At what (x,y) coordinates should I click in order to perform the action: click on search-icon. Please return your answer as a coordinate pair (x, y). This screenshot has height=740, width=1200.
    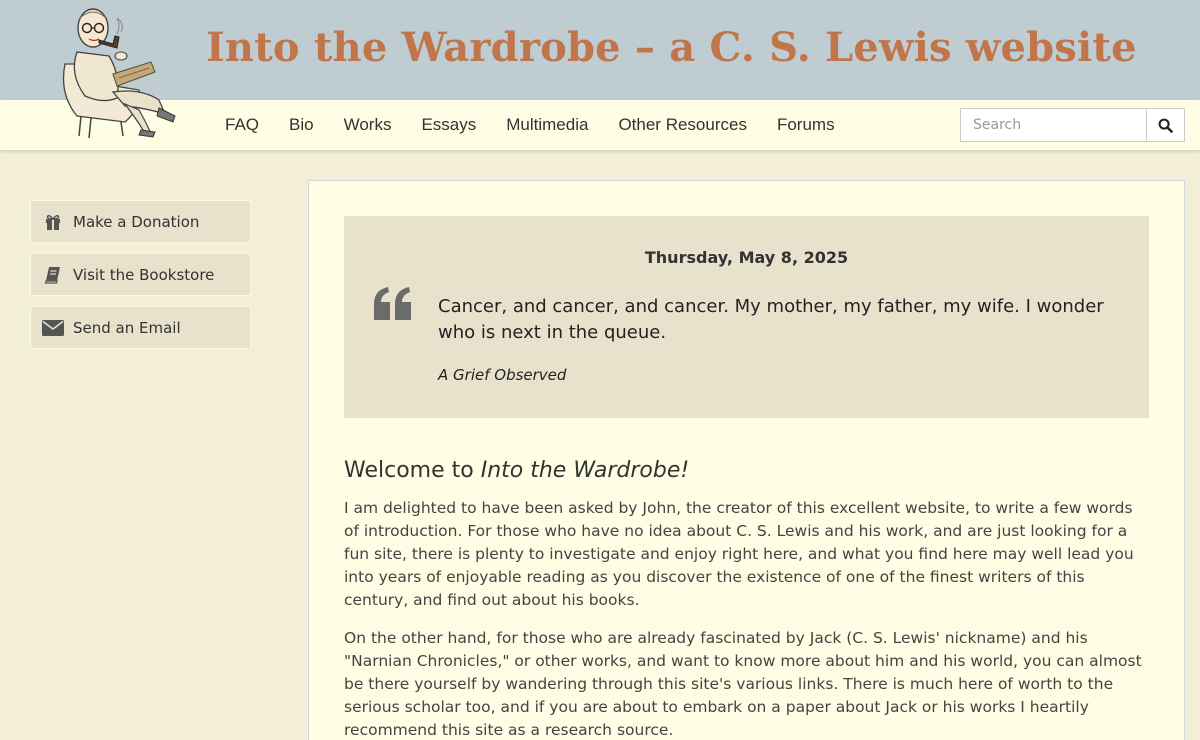
    Looking at the image, I should click on (1165, 125).